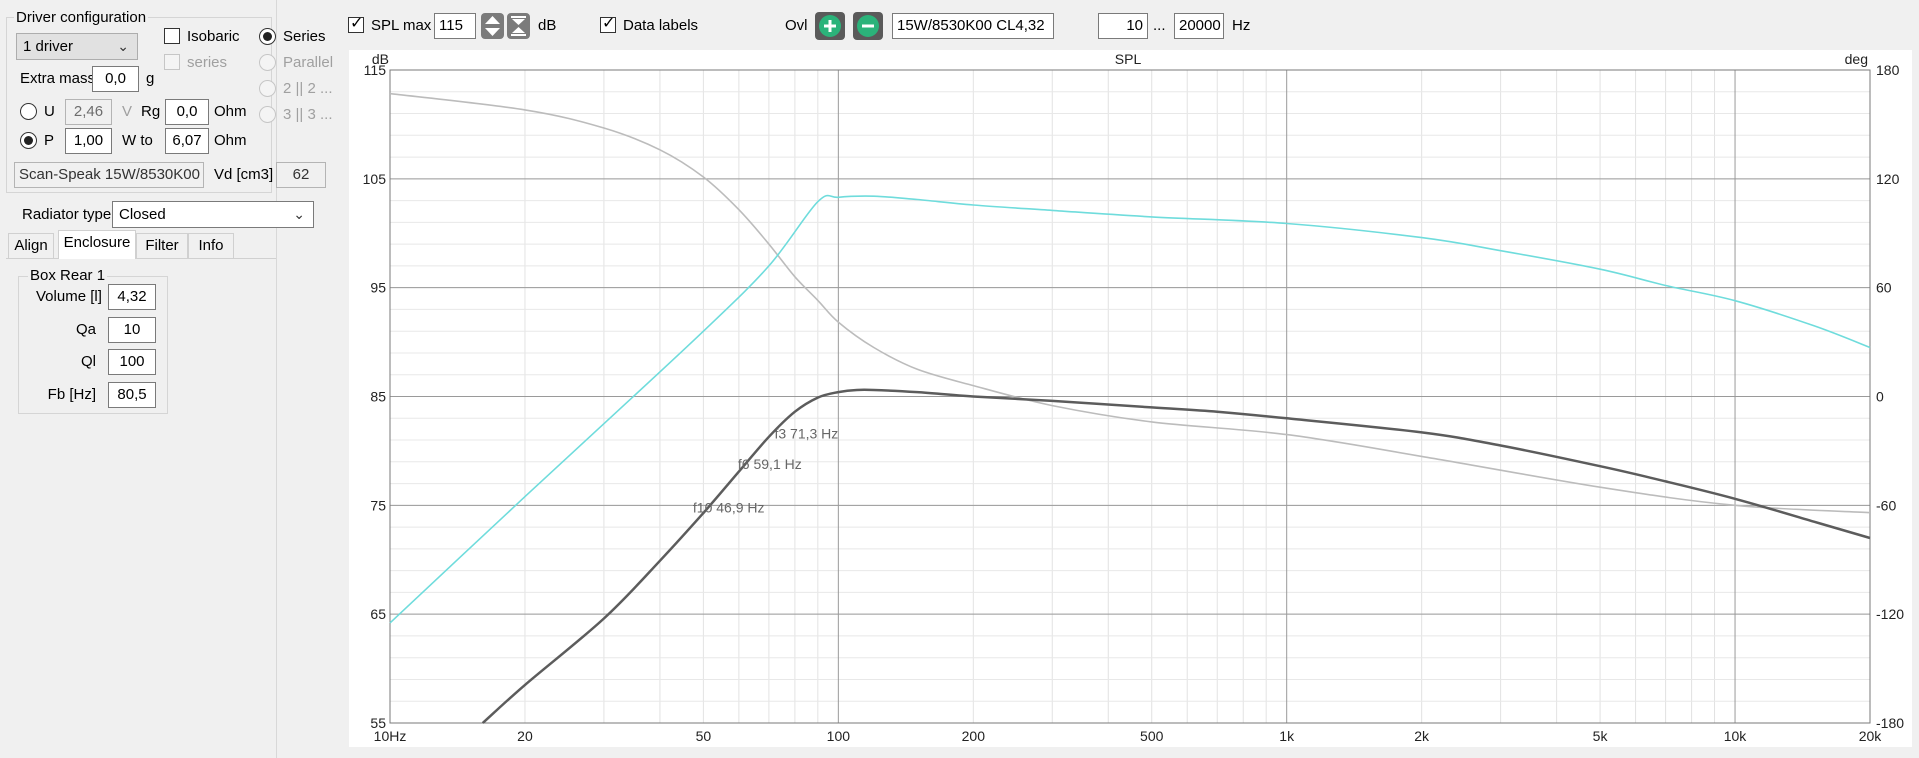 The height and width of the screenshot is (758, 1919). What do you see at coordinates (187, 141) in the screenshot?
I see `wto-input: 6,07` at bounding box center [187, 141].